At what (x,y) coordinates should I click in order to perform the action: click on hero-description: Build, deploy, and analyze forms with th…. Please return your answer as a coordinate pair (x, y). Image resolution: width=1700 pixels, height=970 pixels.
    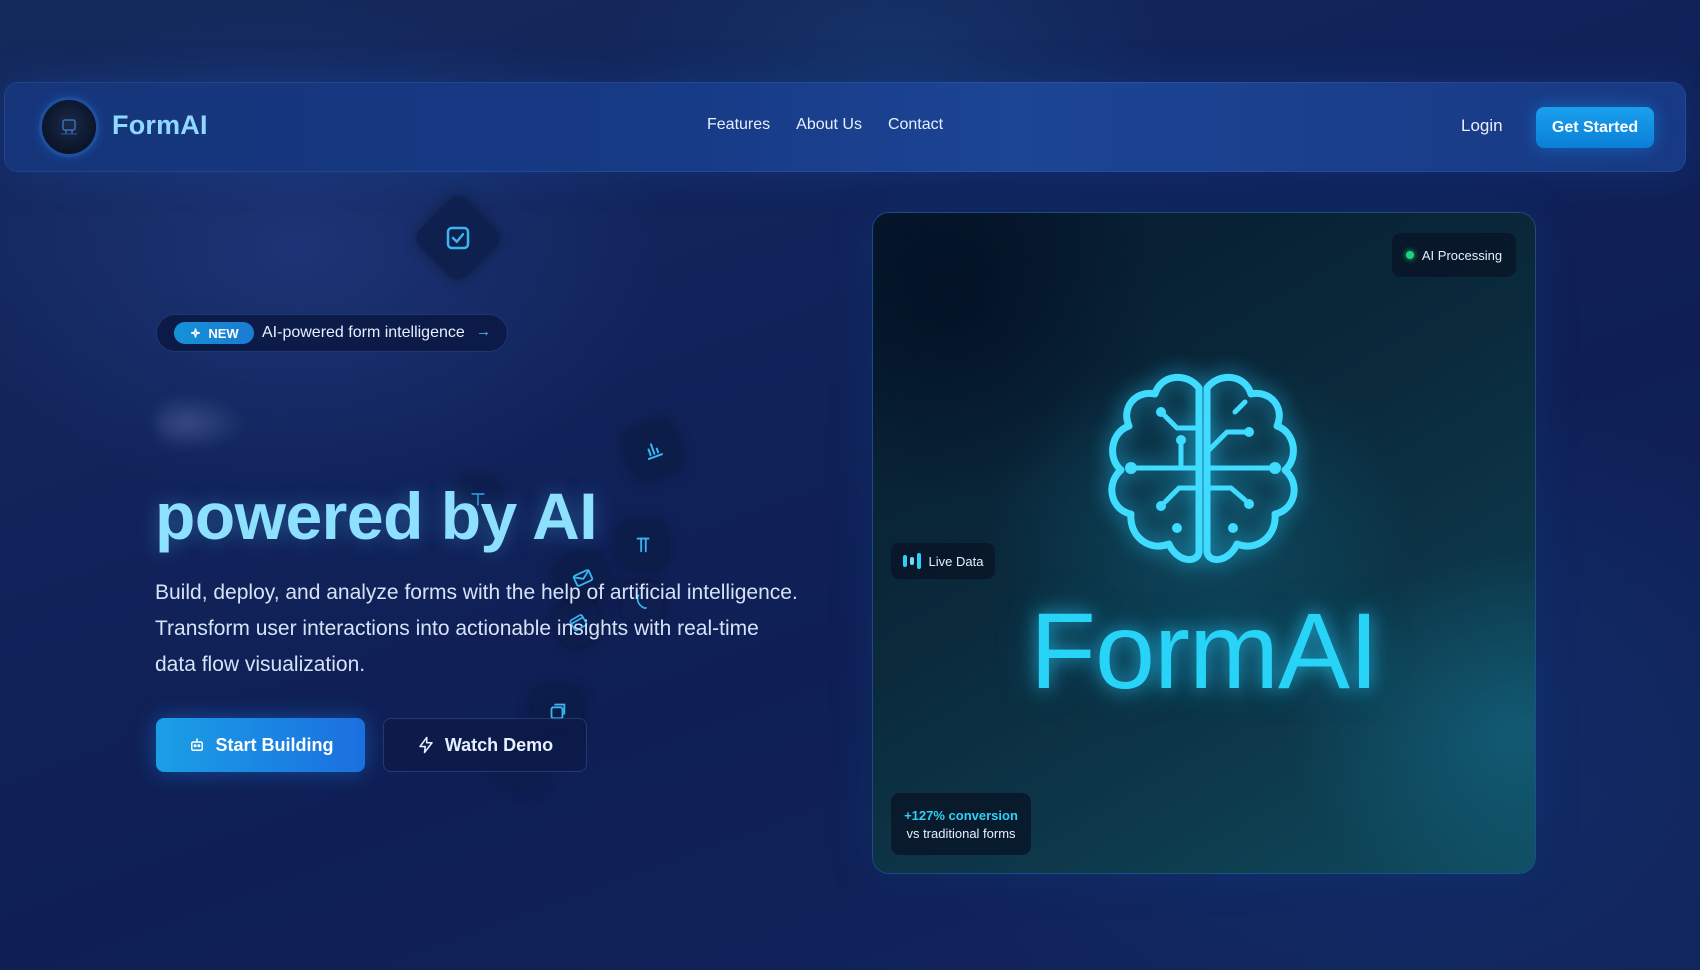
    Looking at the image, I should click on (476, 628).